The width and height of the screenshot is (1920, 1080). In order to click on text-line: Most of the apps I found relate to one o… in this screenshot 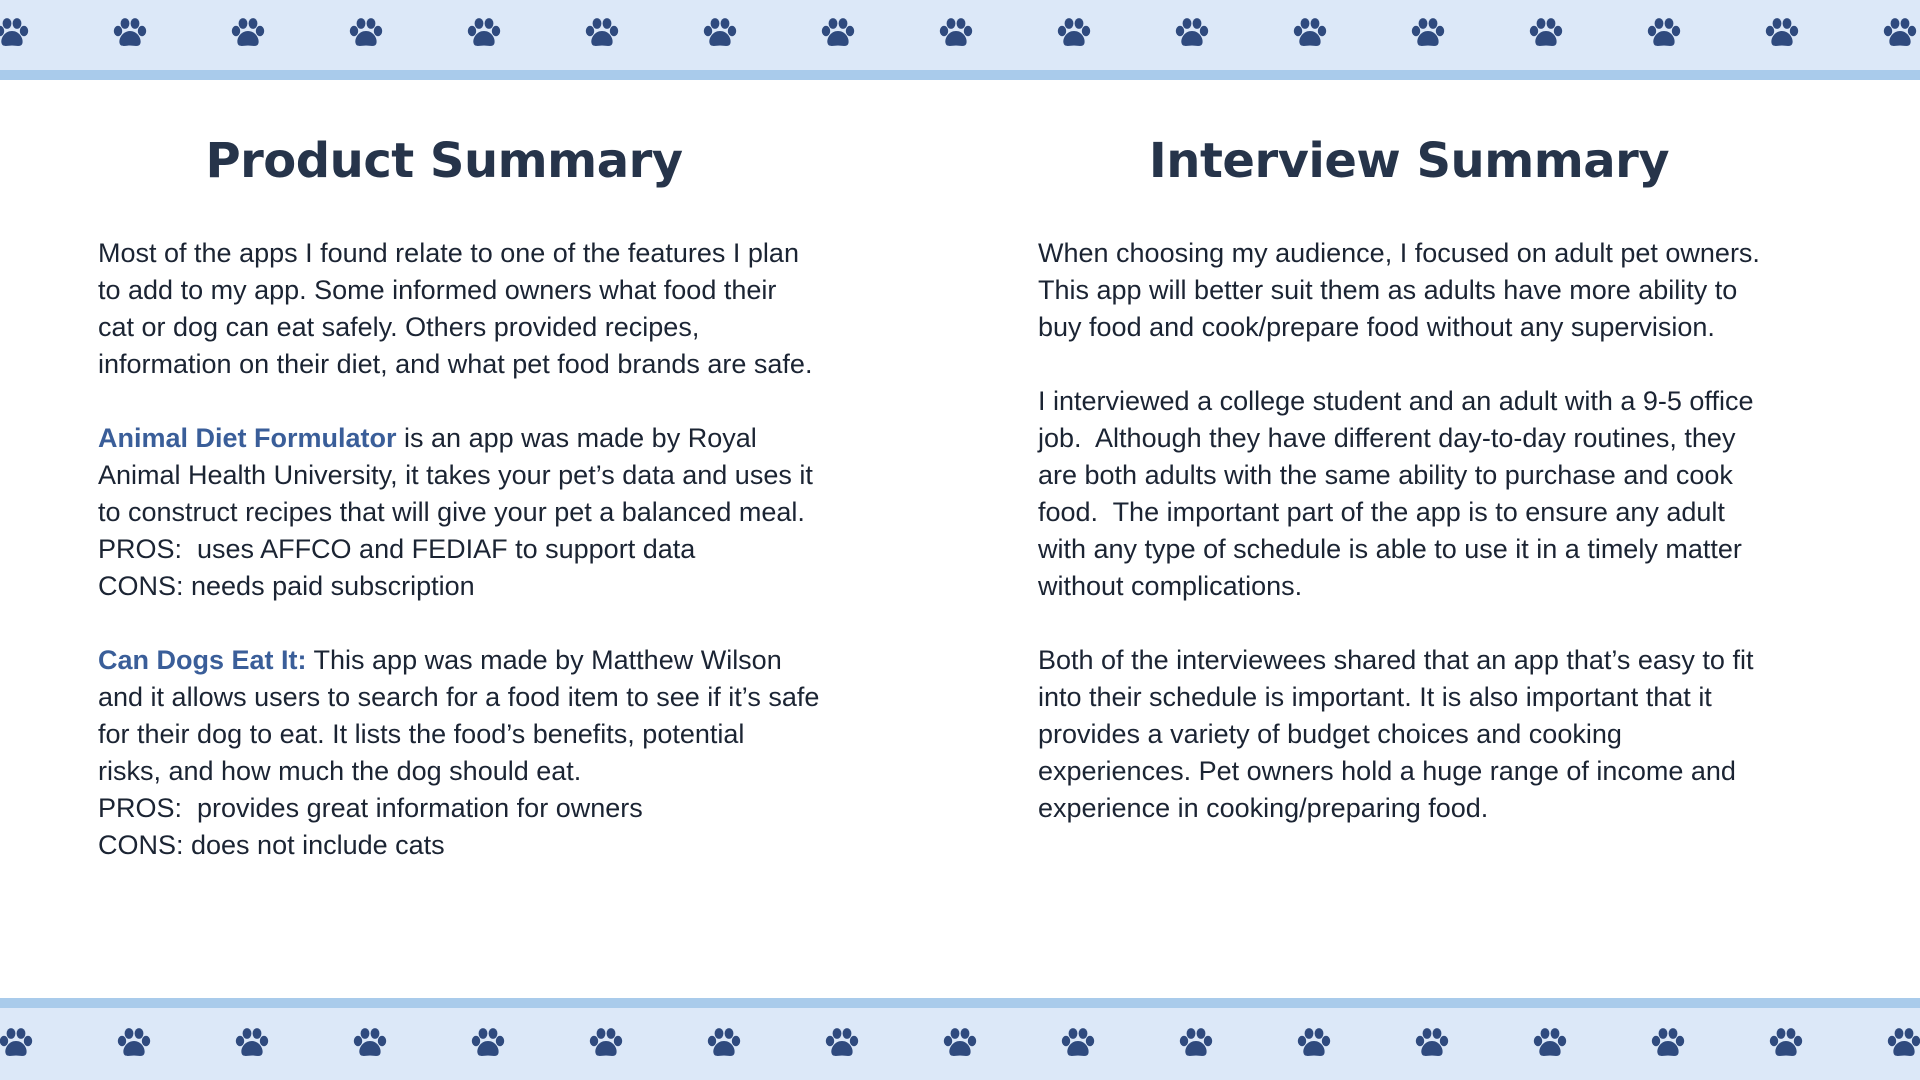, I will do `click(448, 253)`.